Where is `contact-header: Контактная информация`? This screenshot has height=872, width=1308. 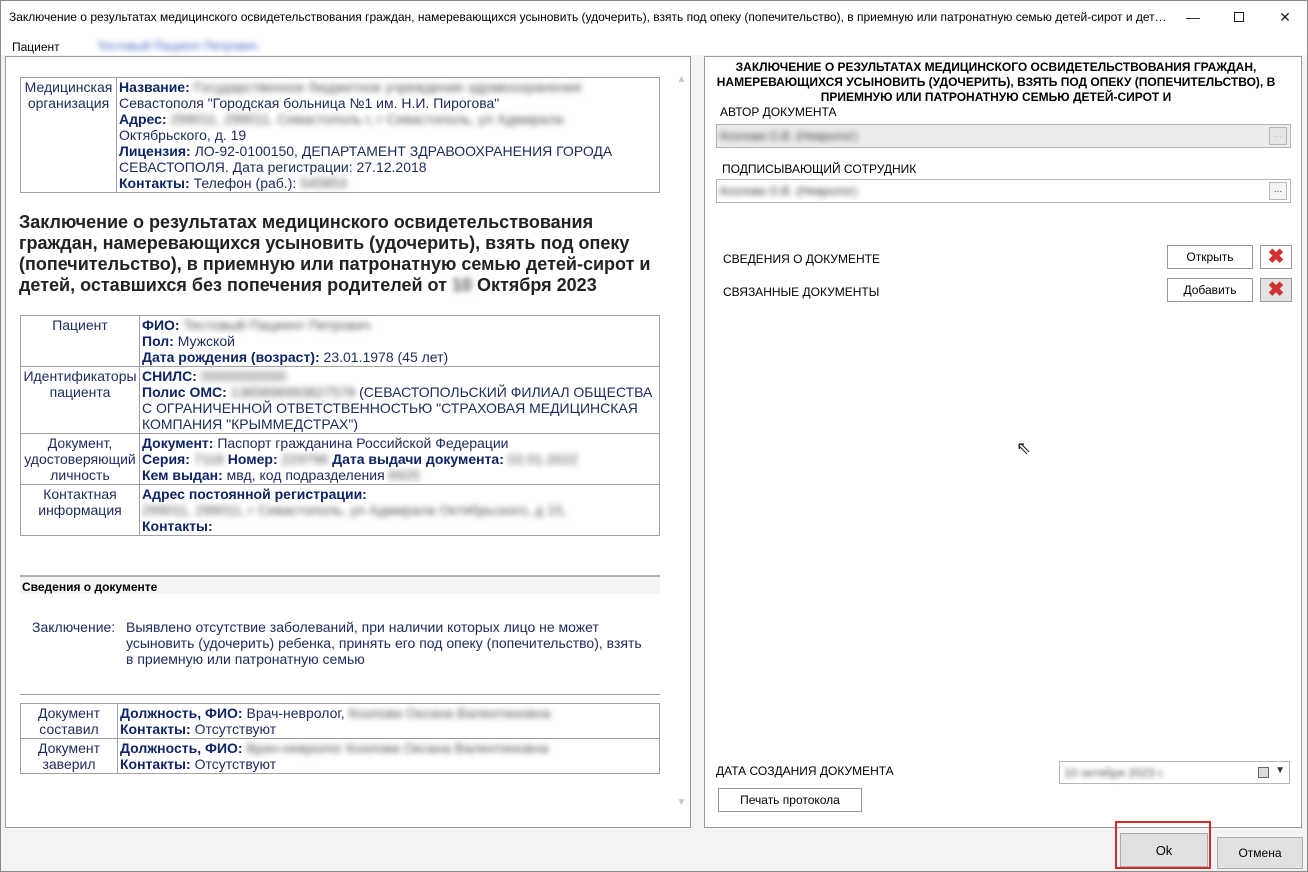 contact-header: Контактная информация is located at coordinates (80, 510).